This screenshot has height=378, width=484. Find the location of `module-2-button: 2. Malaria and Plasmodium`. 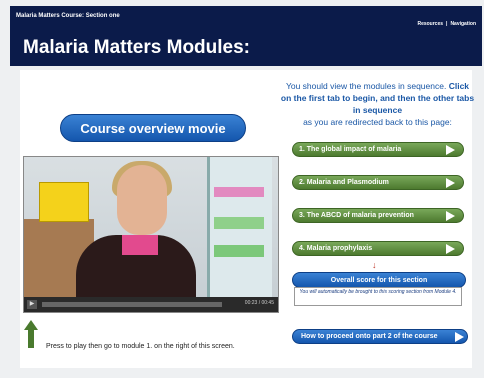

module-2-button: 2. Malaria and Plasmodium is located at coordinates (378, 182).